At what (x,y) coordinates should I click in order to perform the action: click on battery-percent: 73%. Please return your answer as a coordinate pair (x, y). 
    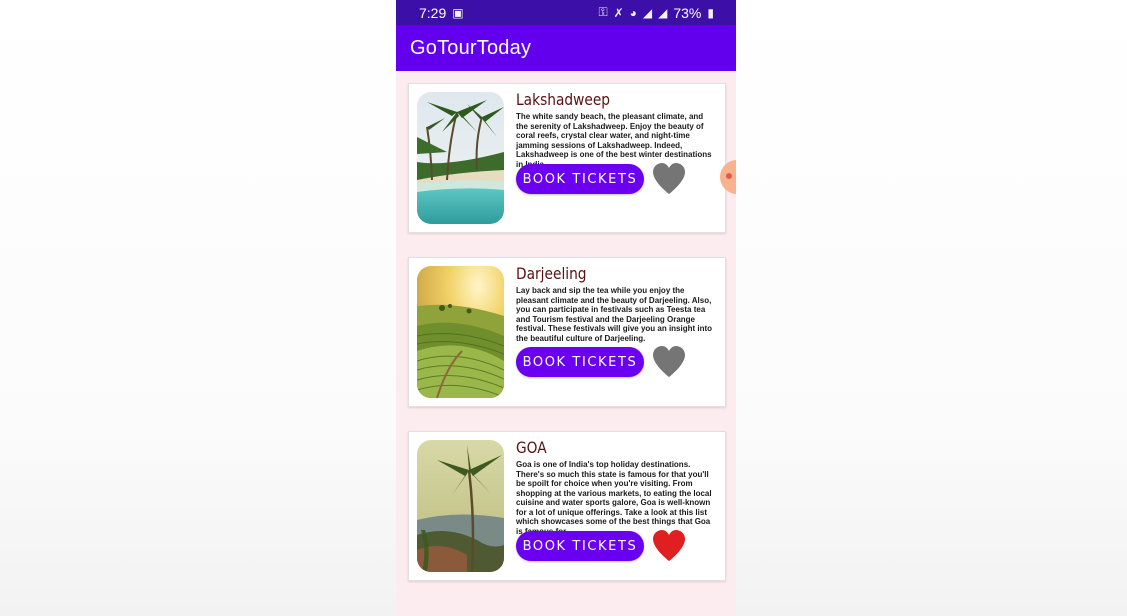
    Looking at the image, I should click on (687, 12).